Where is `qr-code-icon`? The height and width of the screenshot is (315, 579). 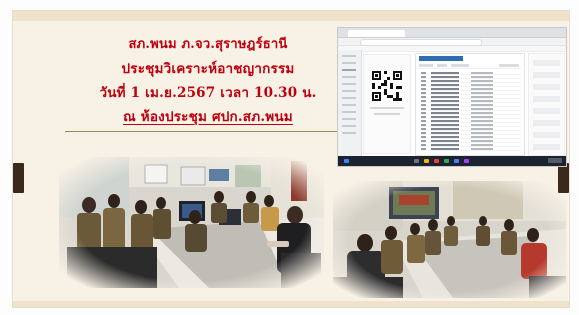
qr-code-icon is located at coordinates (387, 86).